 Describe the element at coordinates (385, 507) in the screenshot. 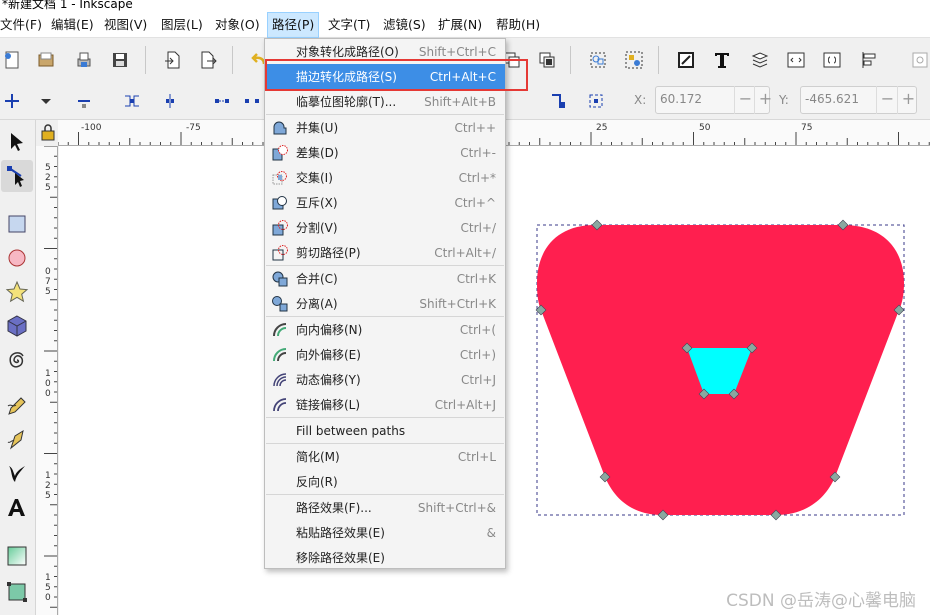

I see `menu-item-path-effects: 路径效果(F)... Shift+Ctrl+&` at that location.